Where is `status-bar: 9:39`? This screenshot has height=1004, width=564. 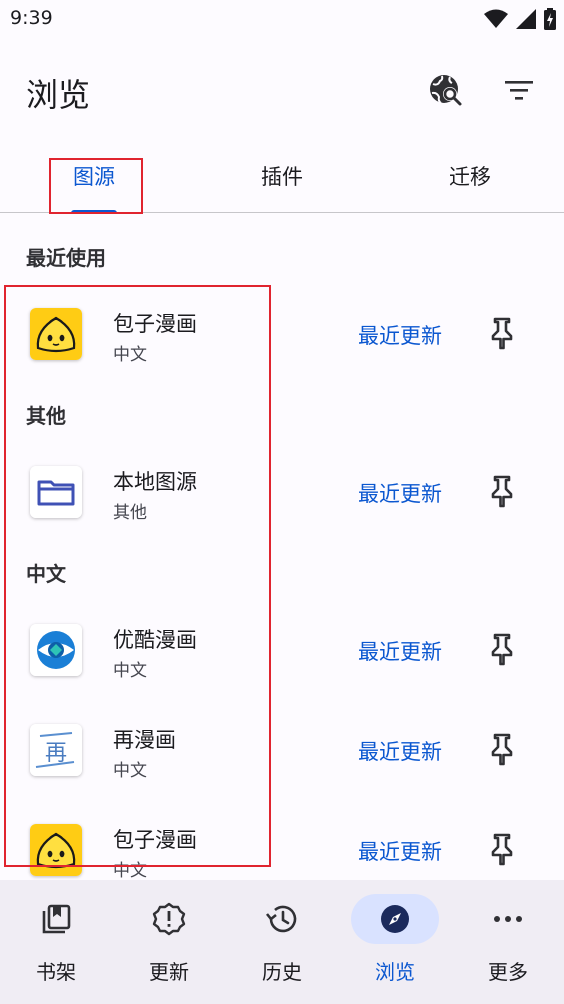
status-bar: 9:39 is located at coordinates (282, 19).